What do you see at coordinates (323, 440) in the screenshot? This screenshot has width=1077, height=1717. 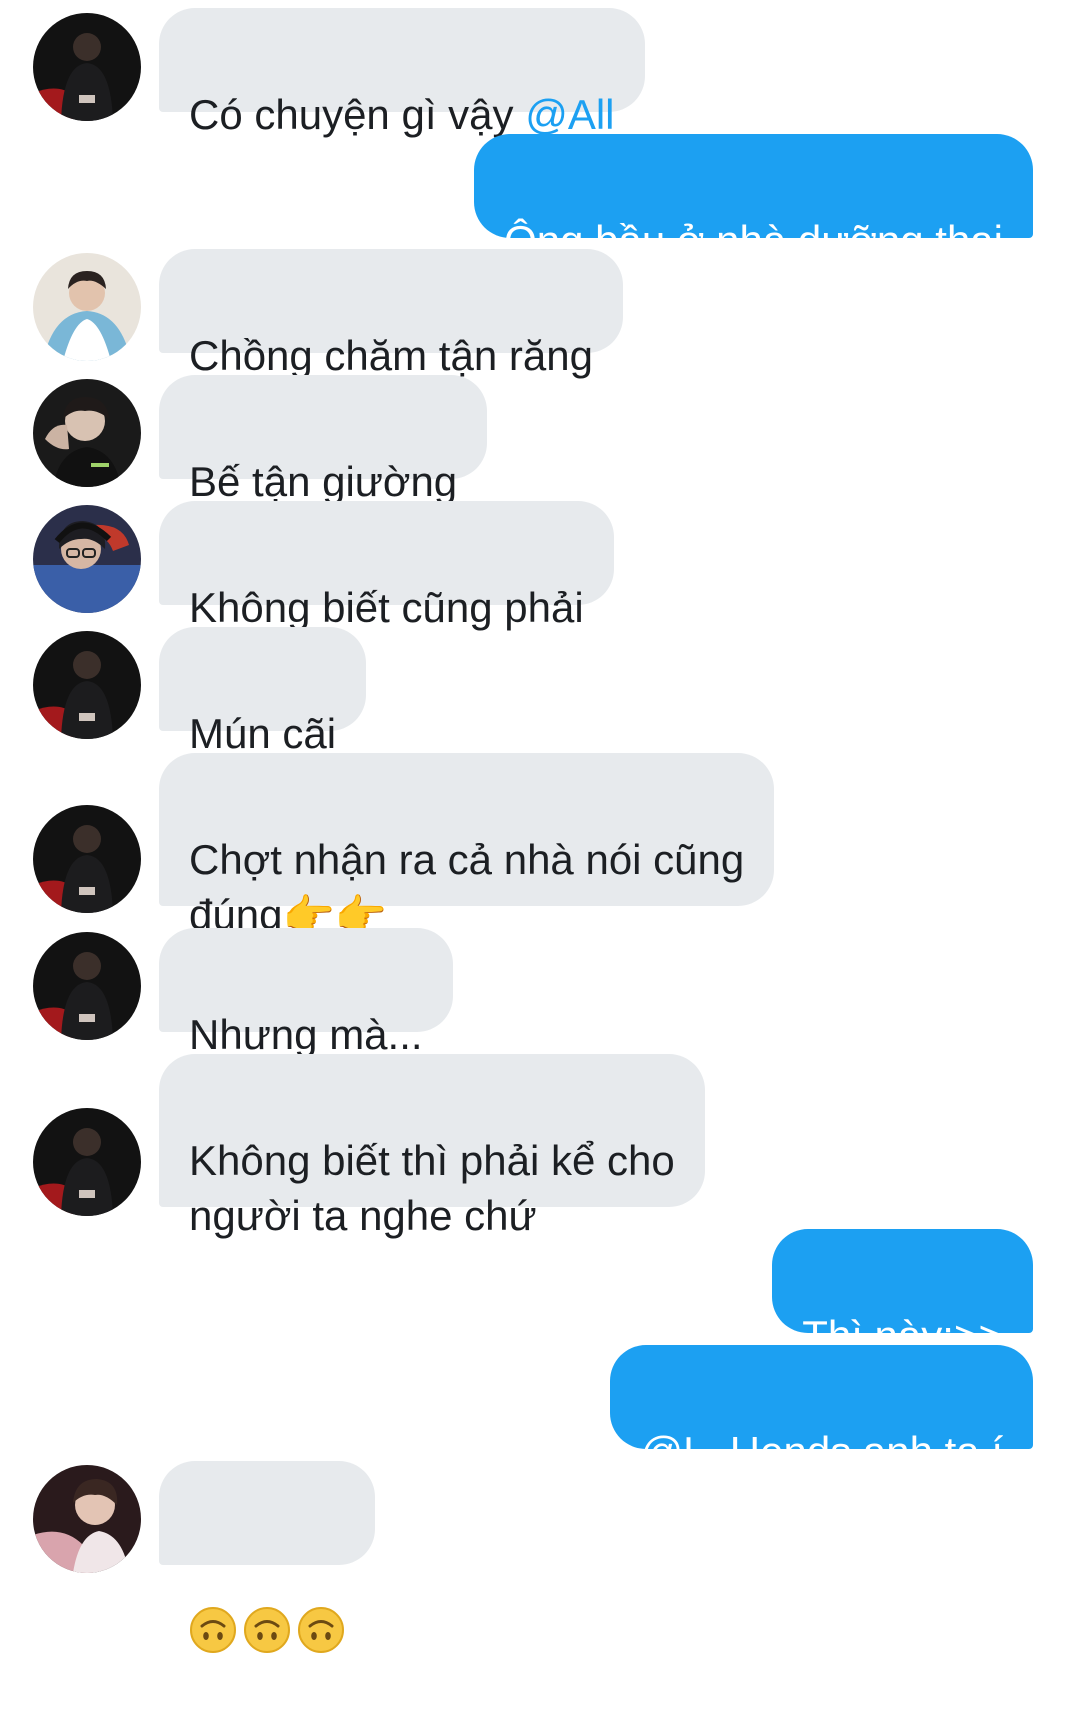 I see `message-bubble: Bế tận giường` at bounding box center [323, 440].